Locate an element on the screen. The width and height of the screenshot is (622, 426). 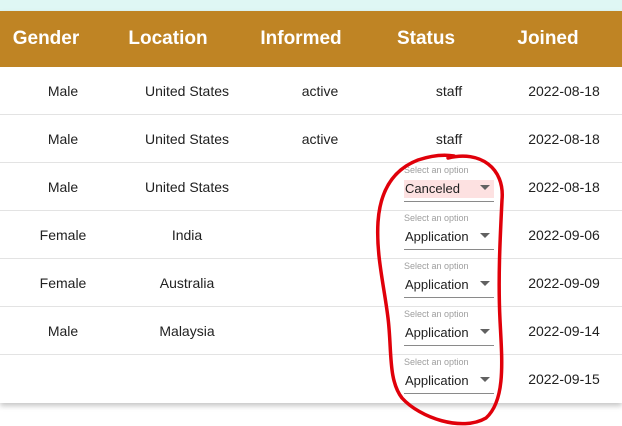
location-cell: Australia is located at coordinates (187, 283).